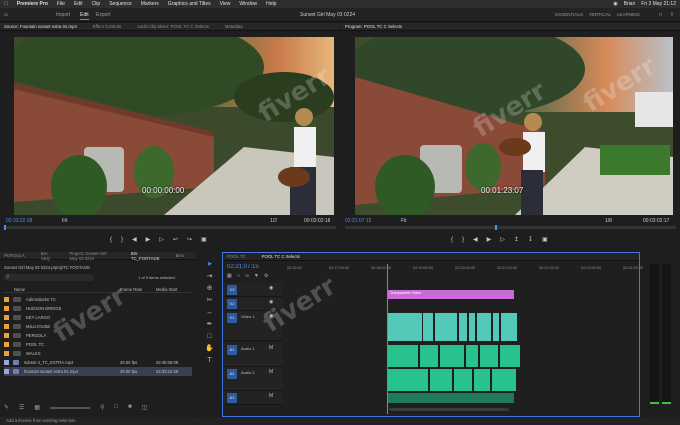 This screenshot has height=425, width=680. What do you see at coordinates (281, 256) in the screenshot?
I see `tab-pool-tc-c-selects: POOL TC C Selects` at bounding box center [281, 256].